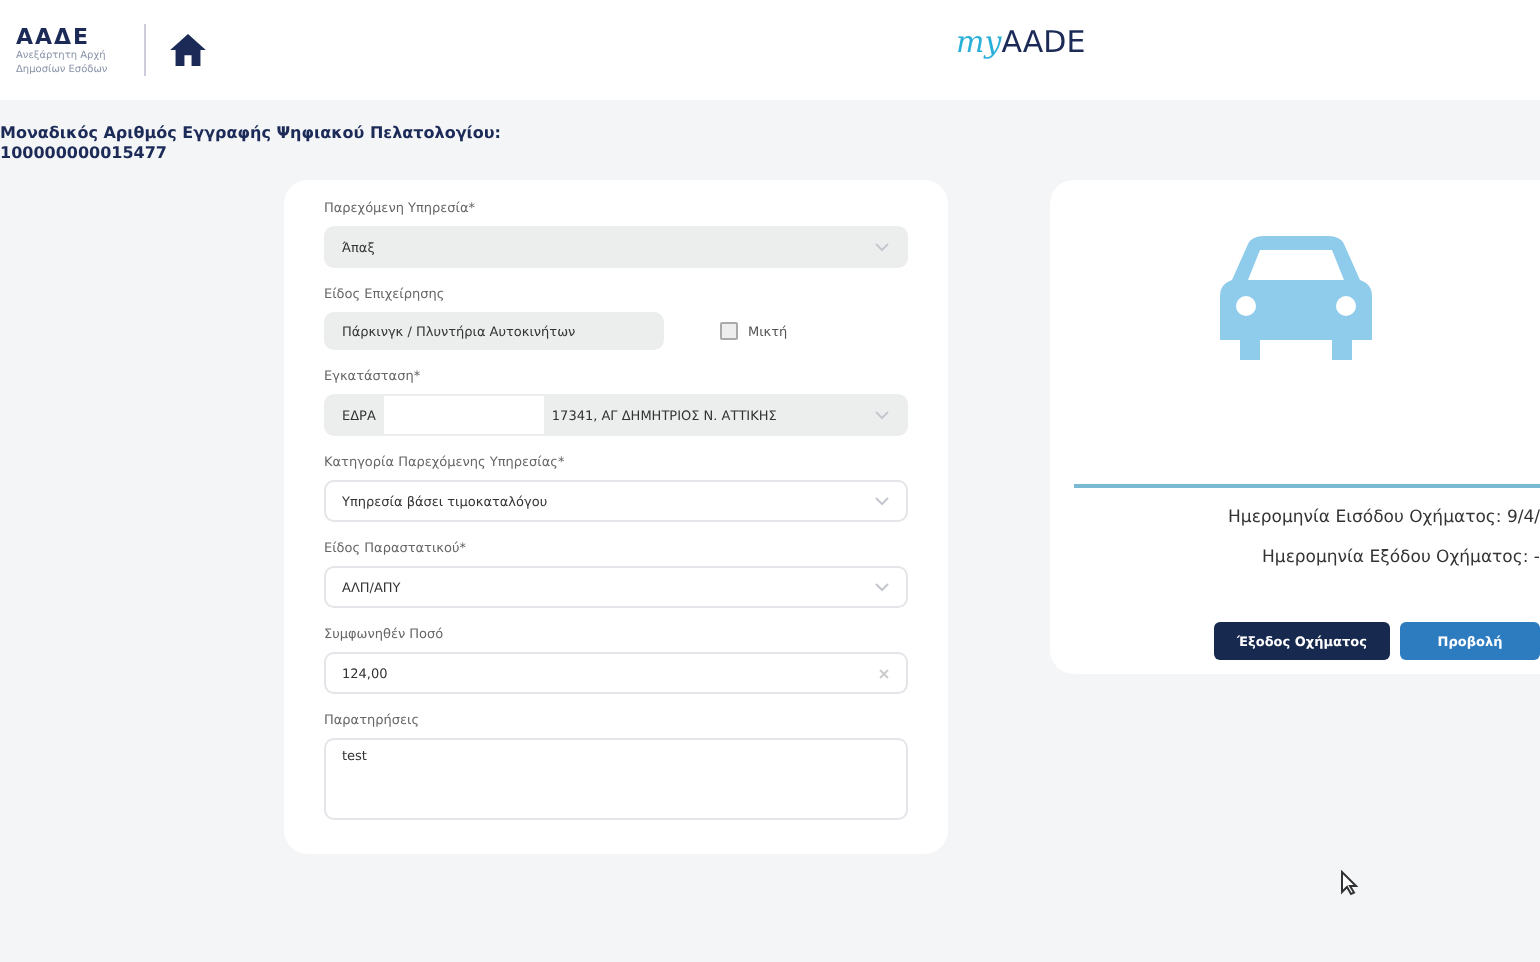 Image resolution: width=1540 pixels, height=962 pixels. I want to click on car-icon, so click(1295, 298).